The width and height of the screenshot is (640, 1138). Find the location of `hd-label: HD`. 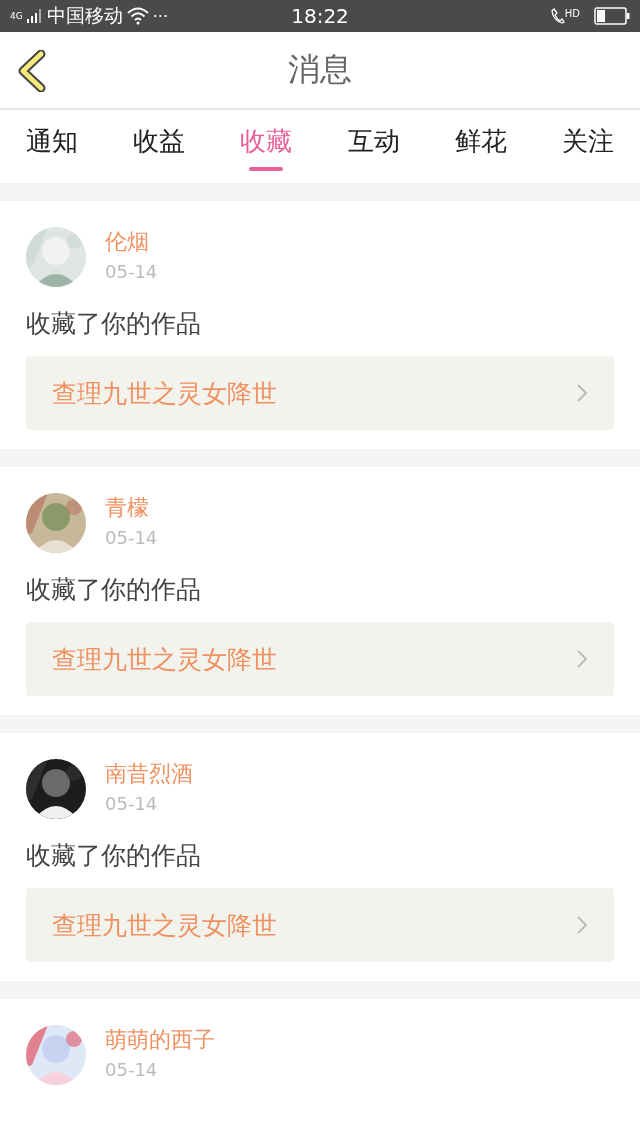

hd-label: HD is located at coordinates (572, 13).